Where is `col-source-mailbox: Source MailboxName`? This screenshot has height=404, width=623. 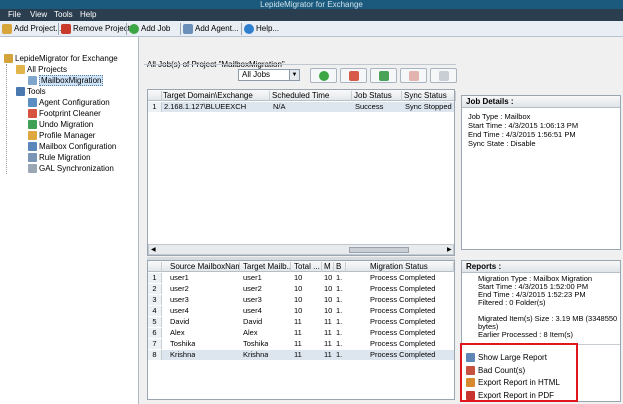 col-source-mailbox: Source MailboxName is located at coordinates (205, 267).